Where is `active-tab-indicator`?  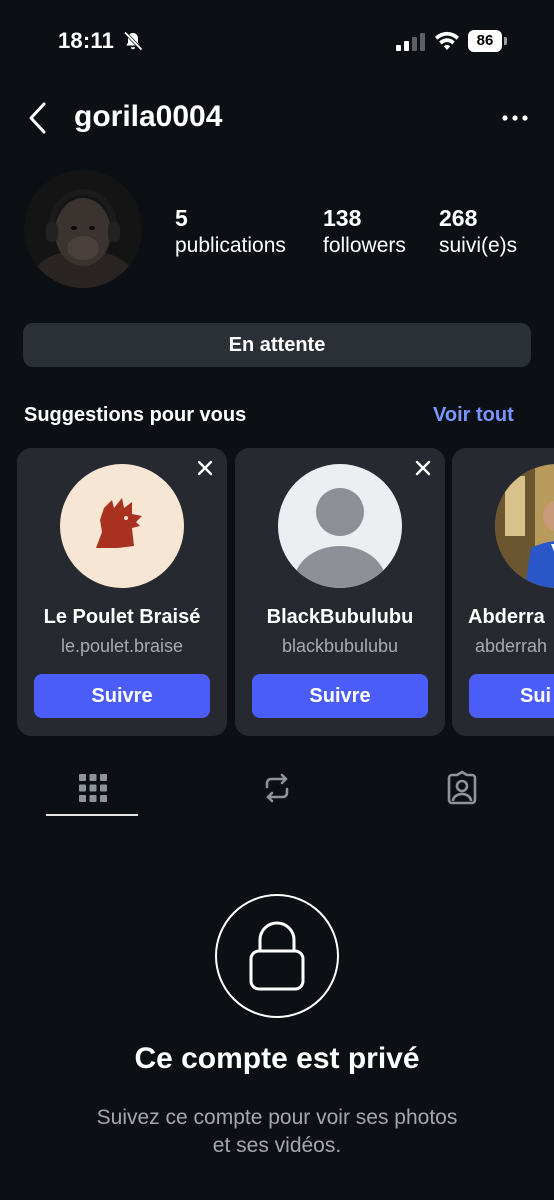
active-tab-indicator is located at coordinates (92, 815).